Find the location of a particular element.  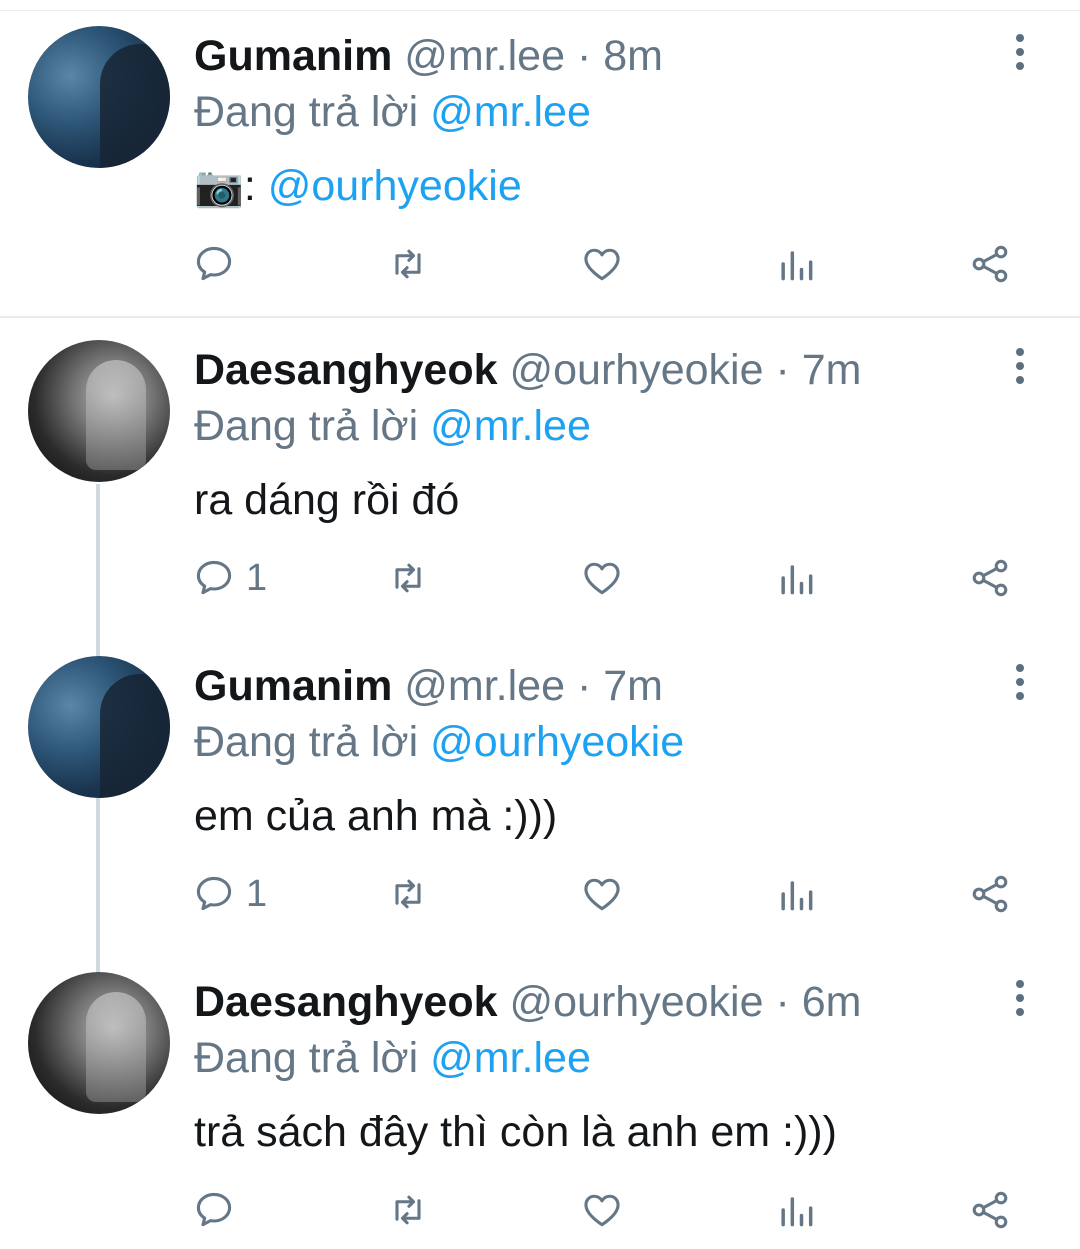

body-text: : is located at coordinates (249, 186).